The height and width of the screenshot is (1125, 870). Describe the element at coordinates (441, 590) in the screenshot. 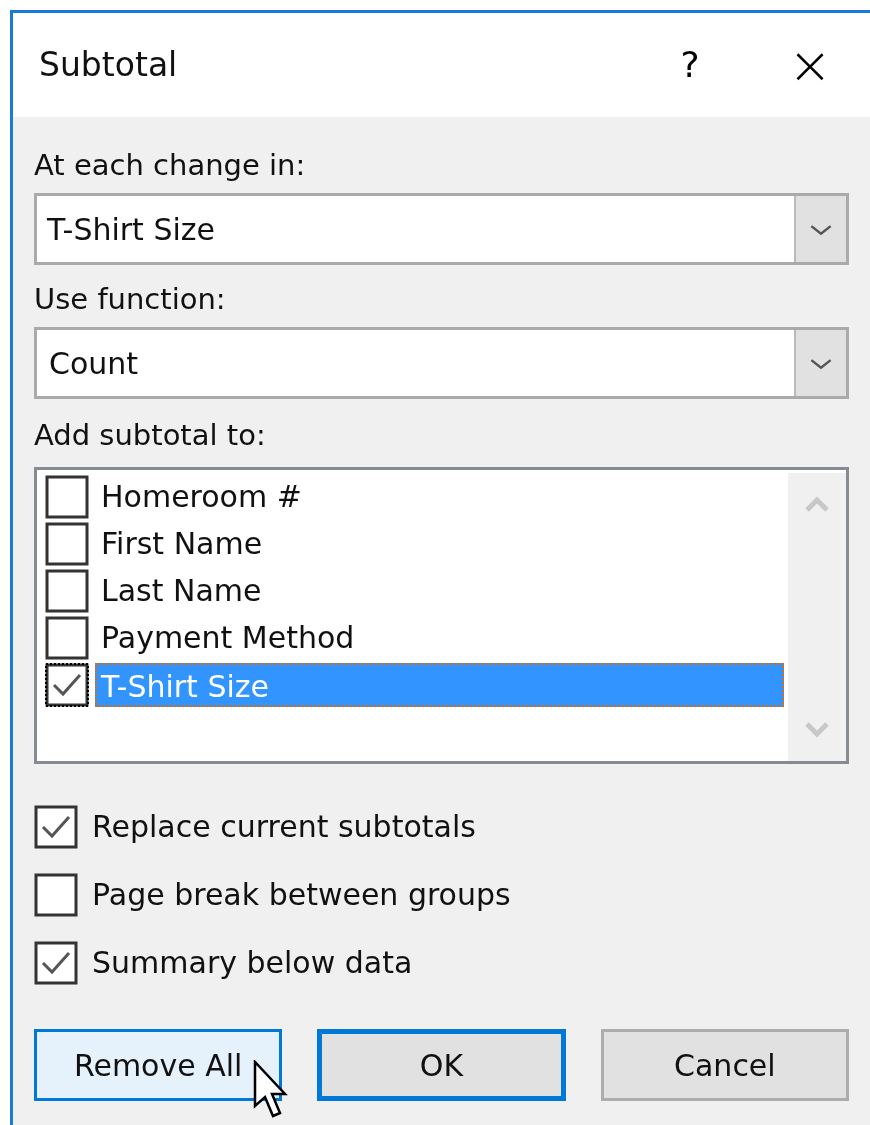

I see `list-item: Last Name` at that location.